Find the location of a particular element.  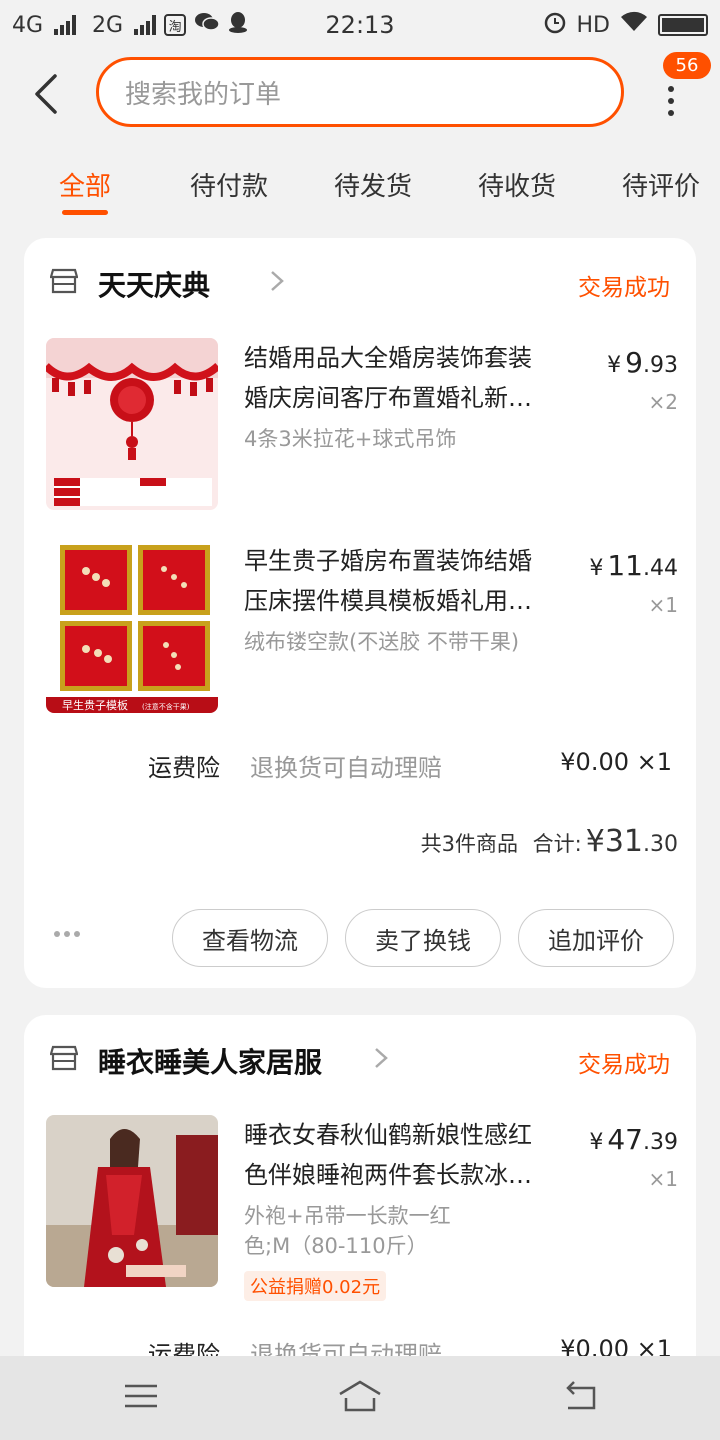

product-quantity: ×2 is located at coordinates (663, 402).